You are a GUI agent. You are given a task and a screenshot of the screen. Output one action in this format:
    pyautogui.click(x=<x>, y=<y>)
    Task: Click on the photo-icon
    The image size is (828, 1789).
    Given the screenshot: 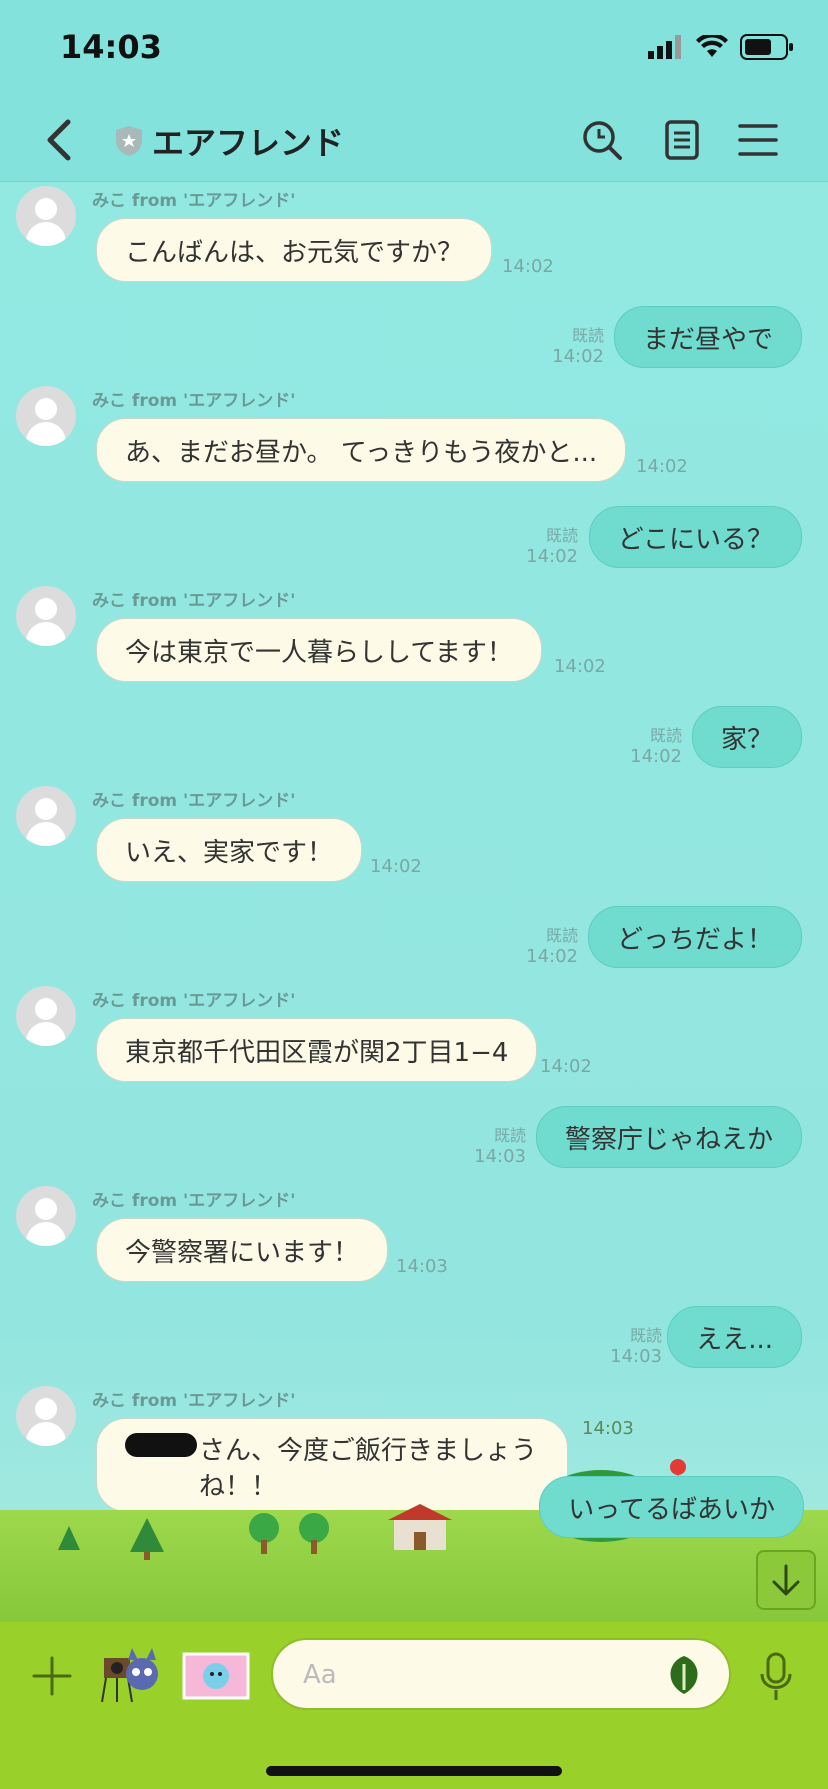 What is the action you would take?
    pyautogui.click(x=216, y=1675)
    